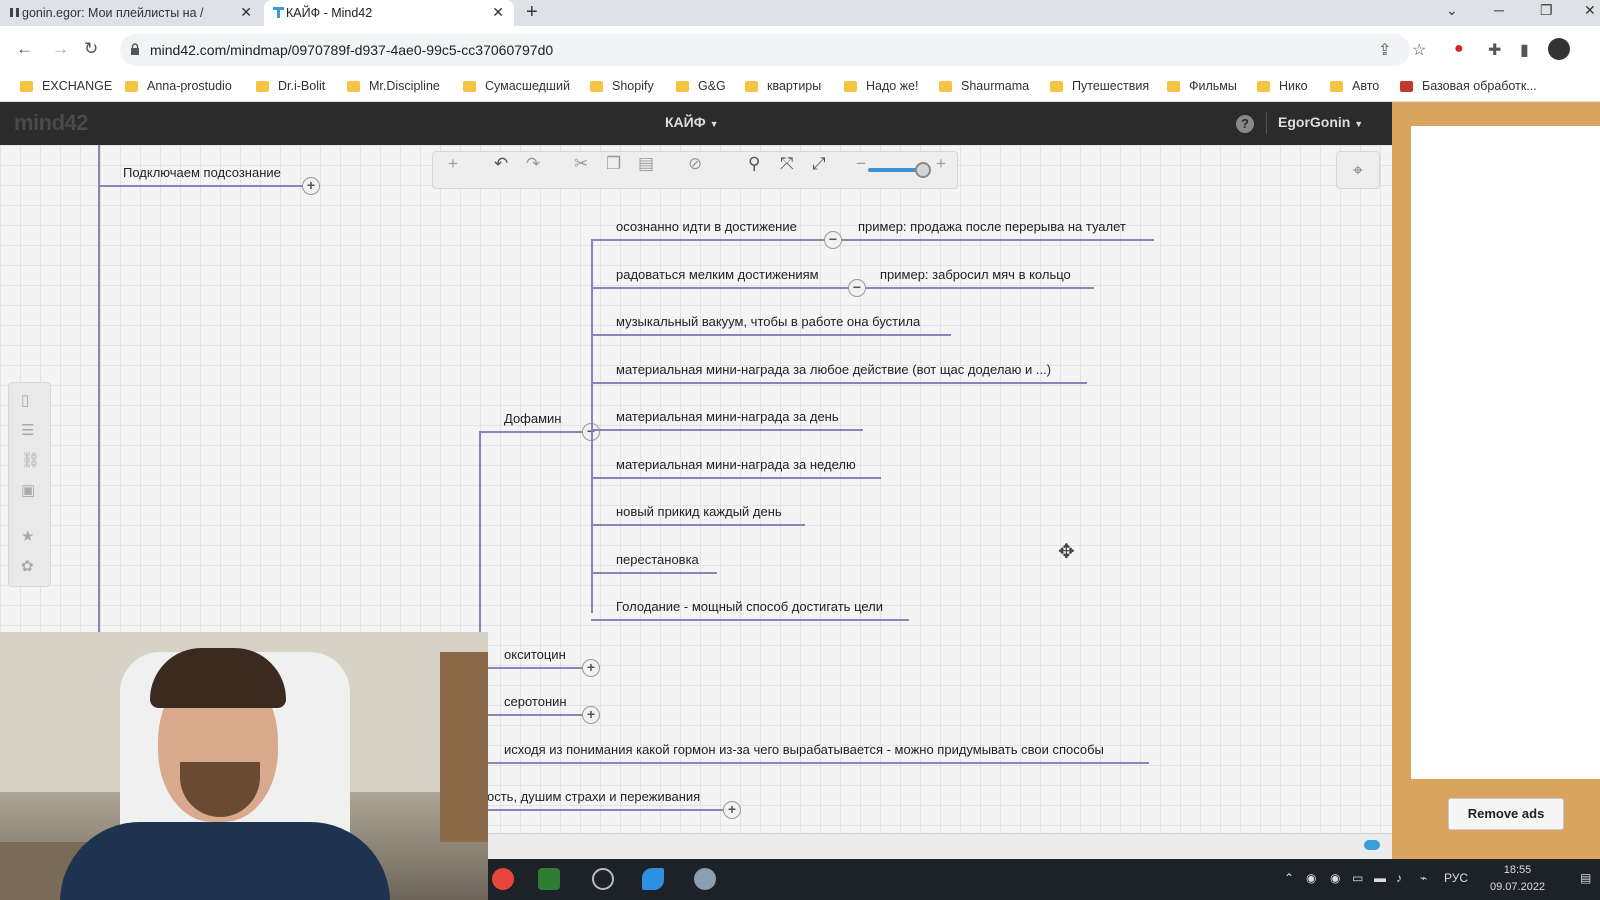 The image size is (1600, 900). Describe the element at coordinates (861, 164) in the screenshot. I see `zoom-out-icon: −` at that location.